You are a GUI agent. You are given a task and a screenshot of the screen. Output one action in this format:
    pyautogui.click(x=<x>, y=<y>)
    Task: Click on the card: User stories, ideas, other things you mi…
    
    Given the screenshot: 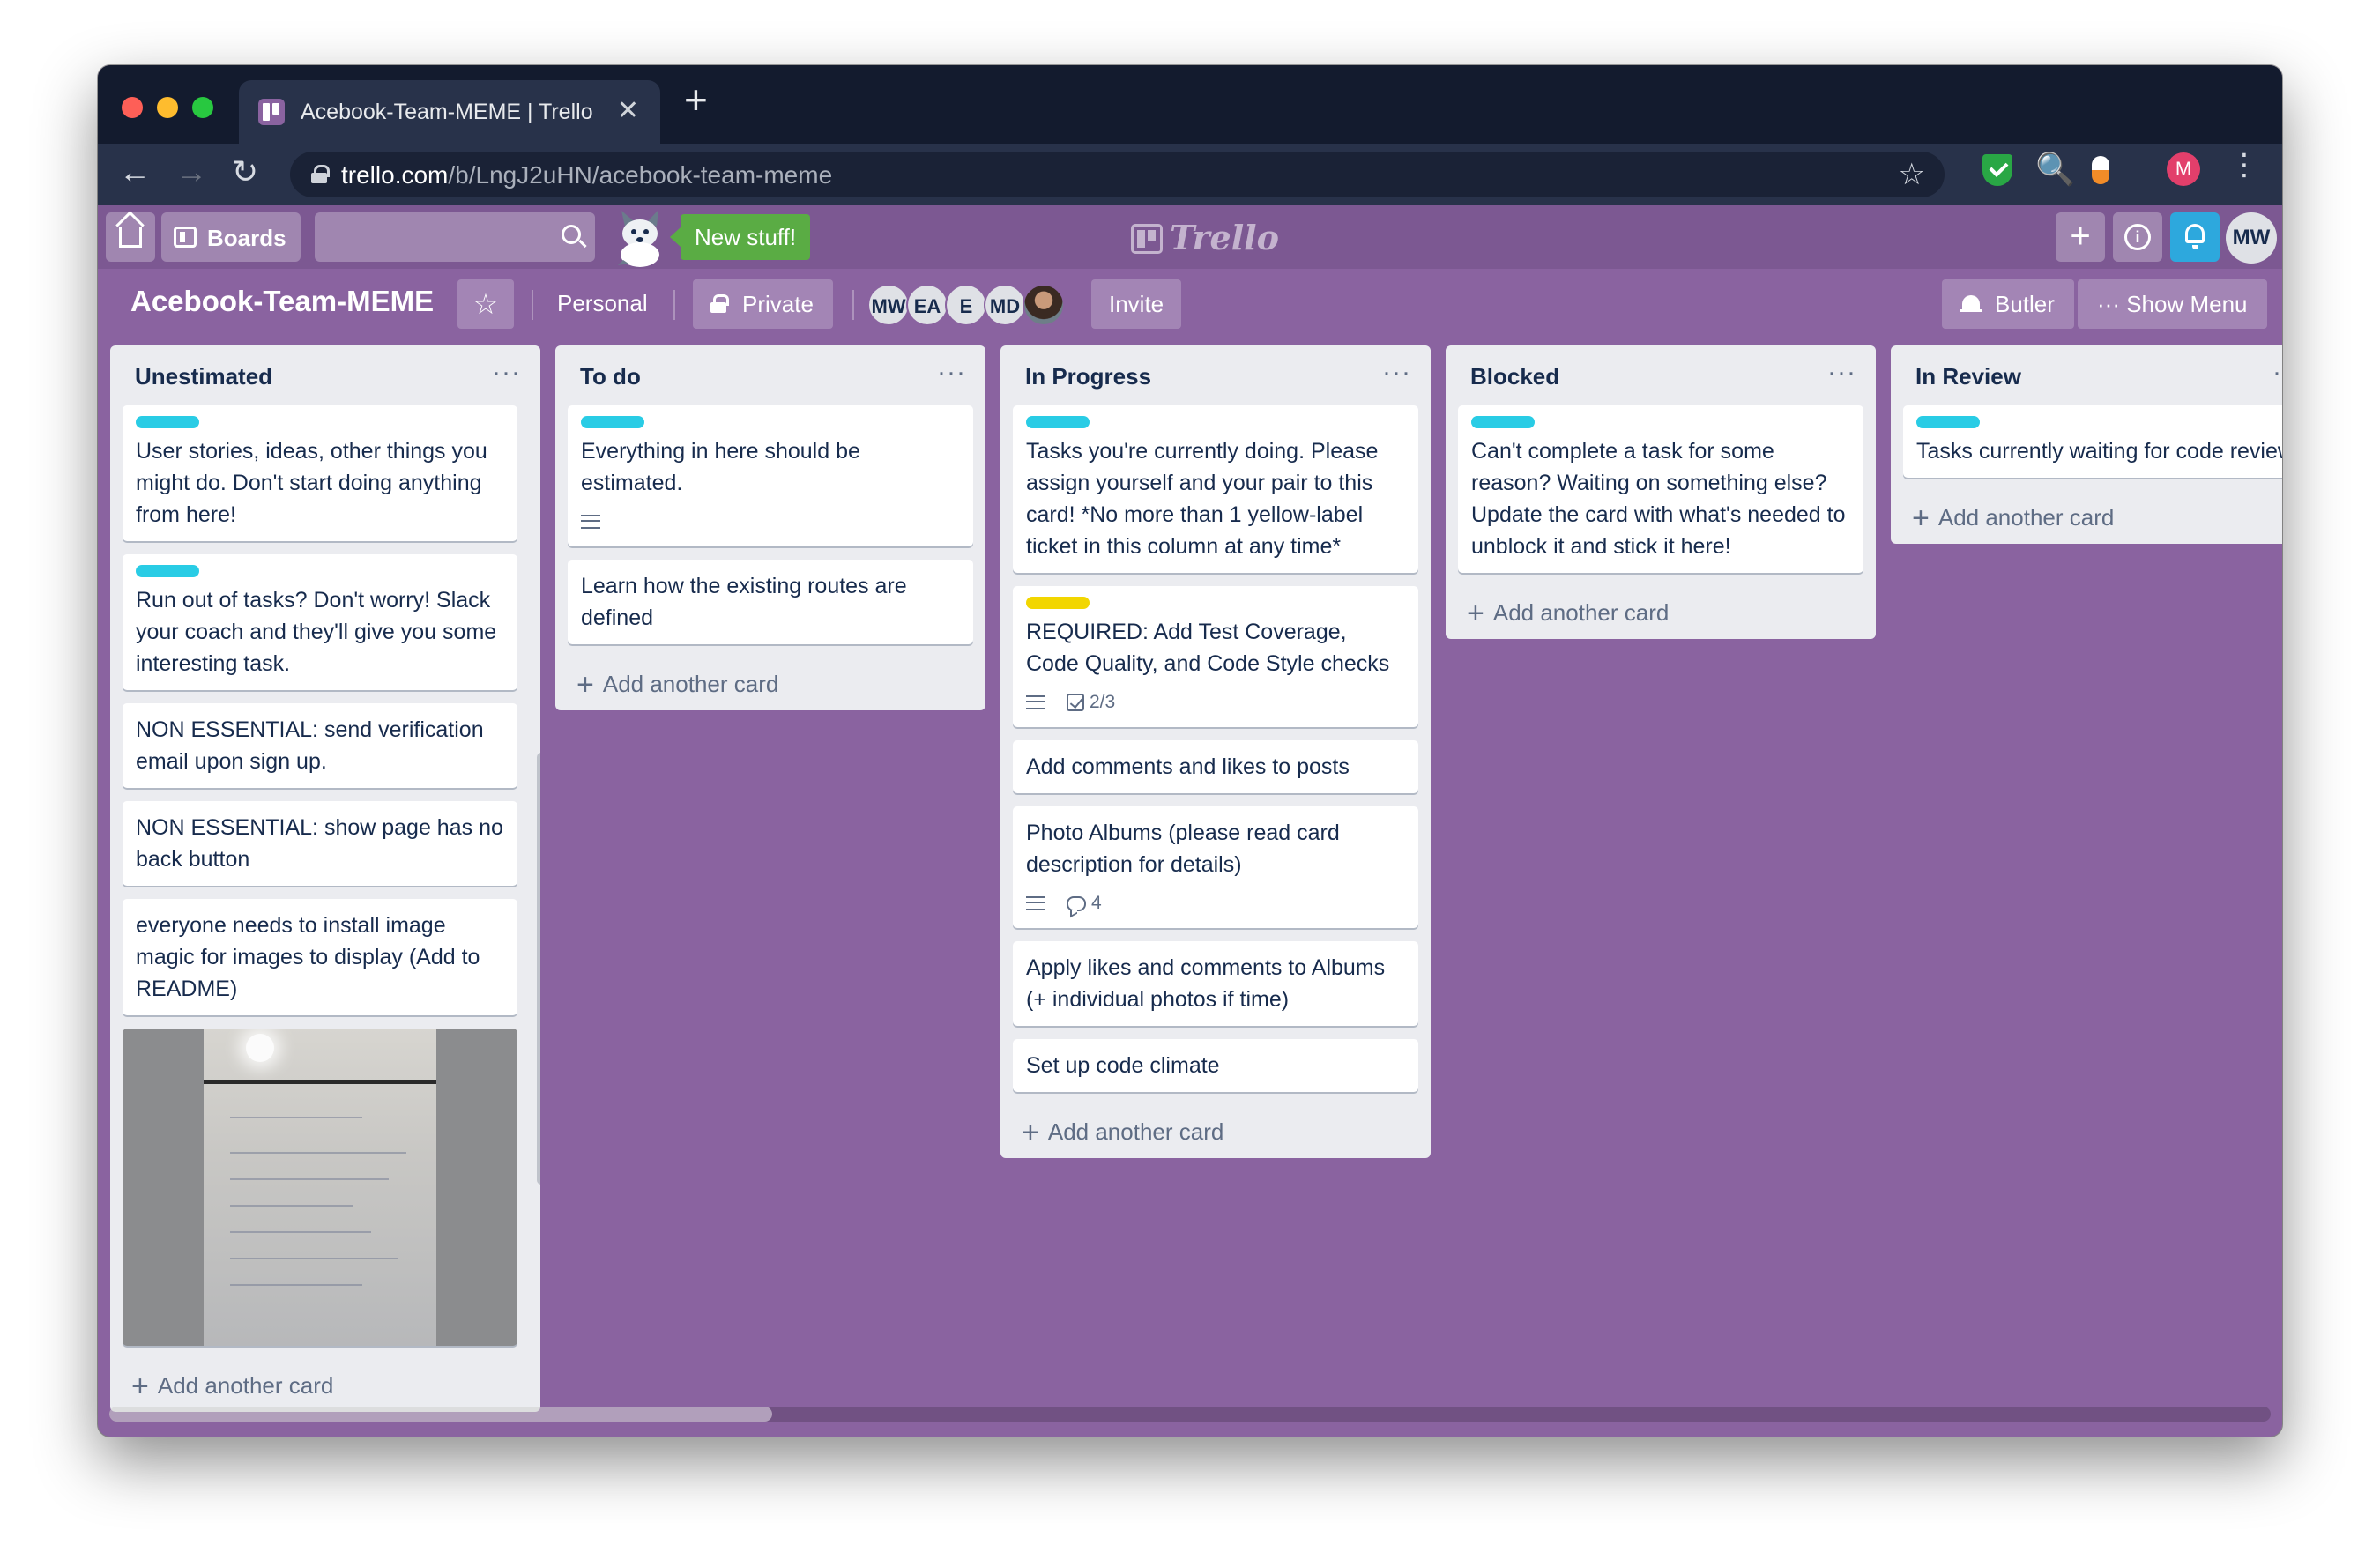 What is the action you would take?
    pyautogui.click(x=320, y=473)
    